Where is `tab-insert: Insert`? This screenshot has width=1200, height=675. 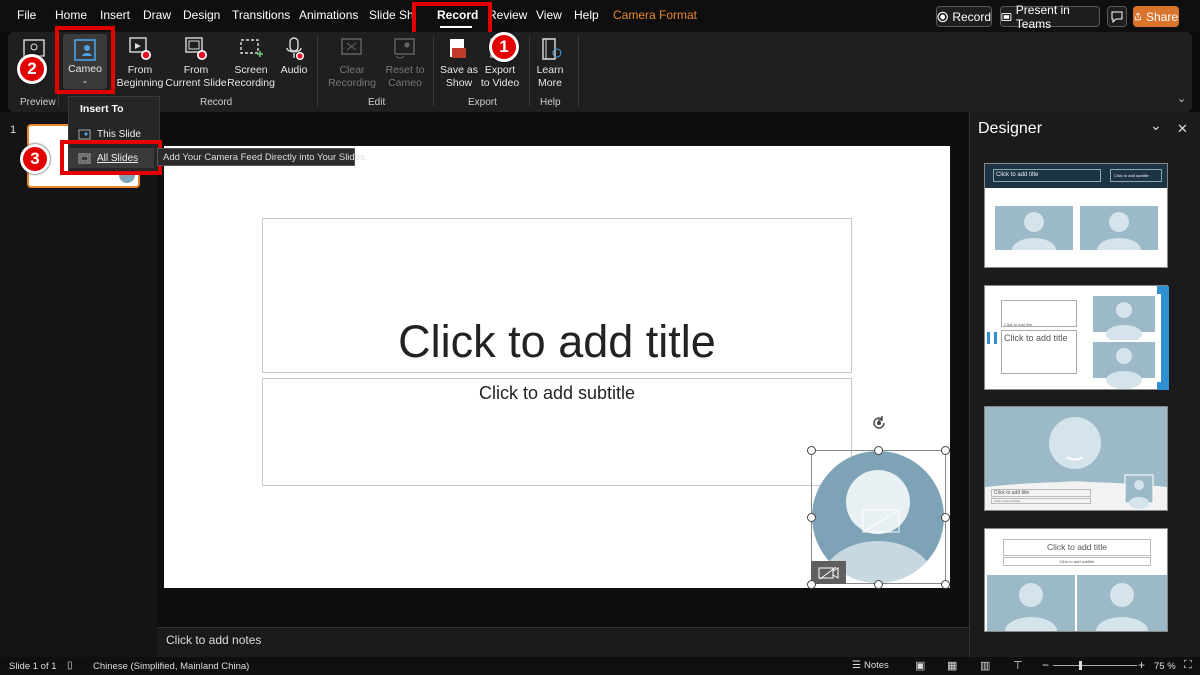
tab-insert: Insert is located at coordinates (115, 15).